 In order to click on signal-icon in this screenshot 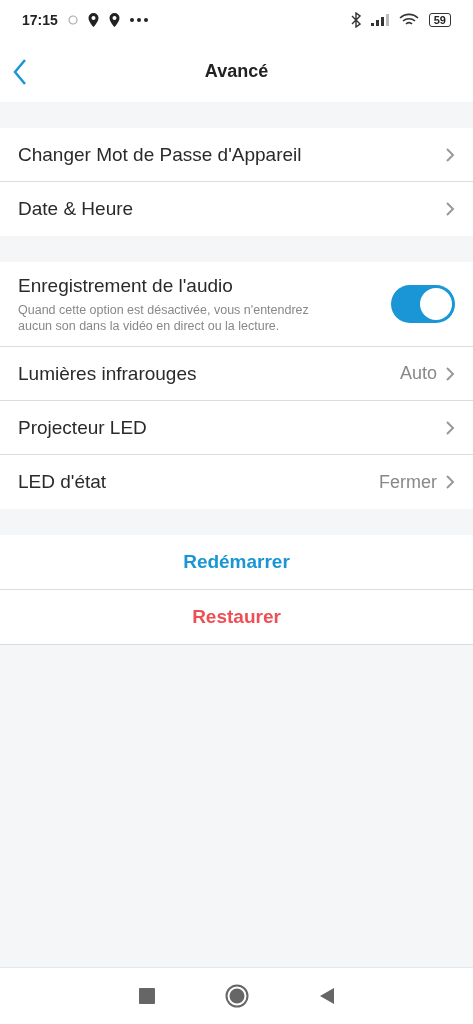, I will do `click(379, 20)`.